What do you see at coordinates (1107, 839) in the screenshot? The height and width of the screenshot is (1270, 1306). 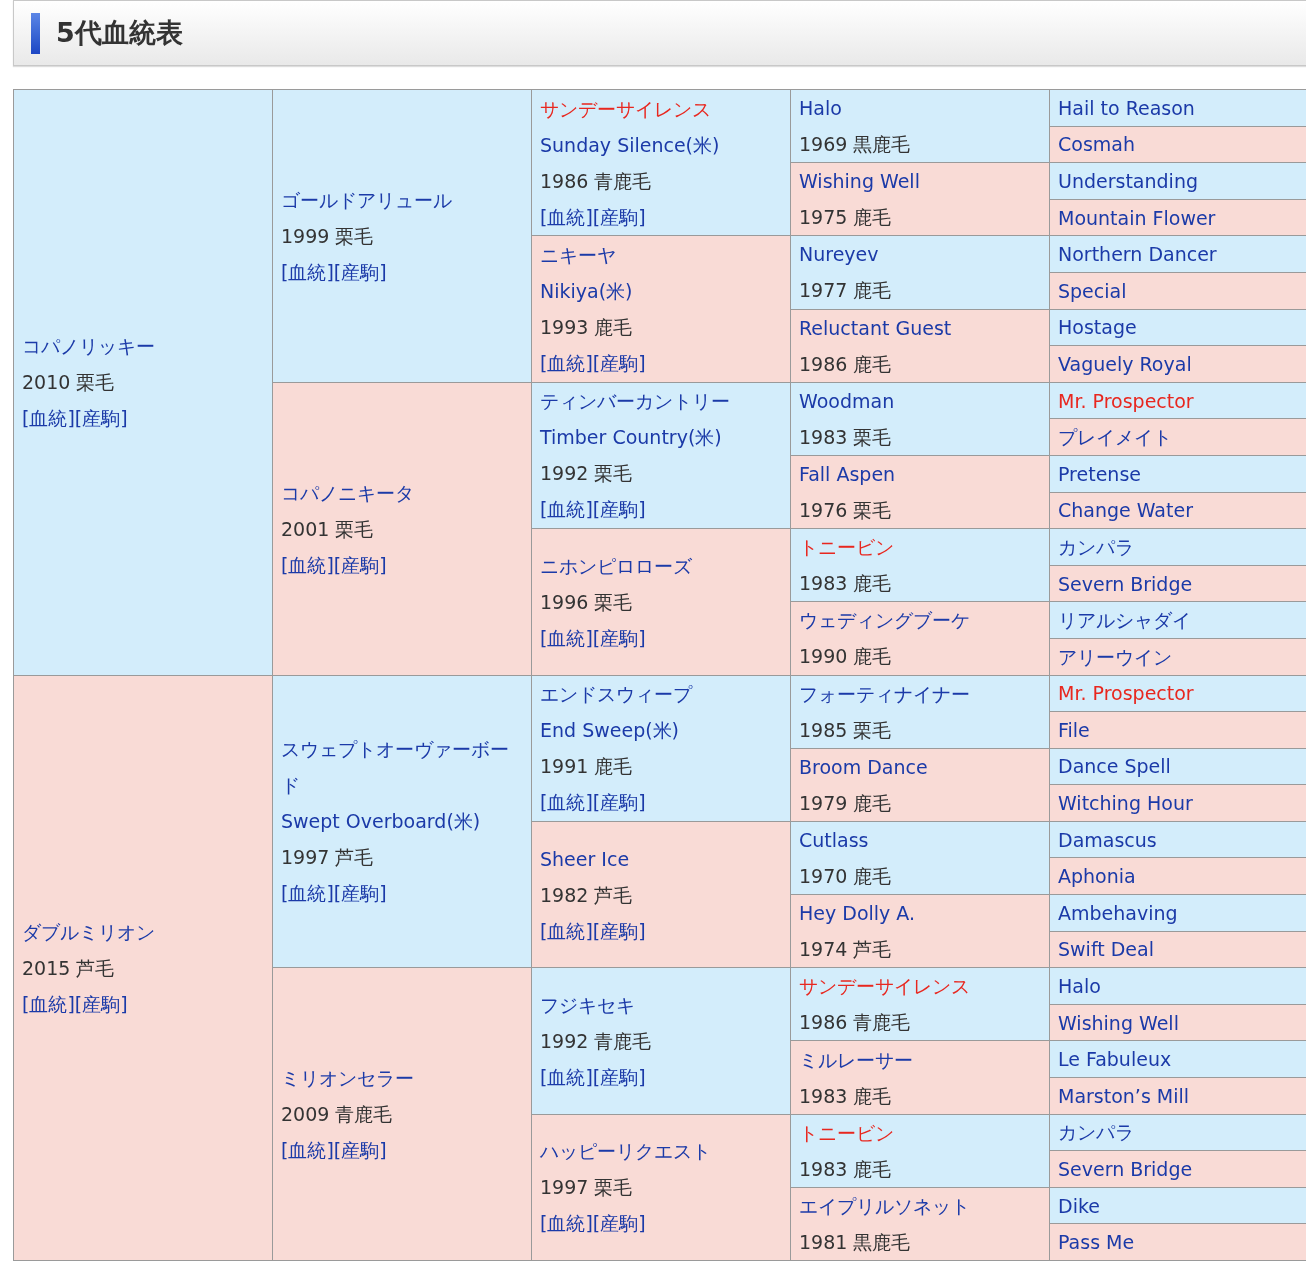 I see `horse-name-link: Damascus` at bounding box center [1107, 839].